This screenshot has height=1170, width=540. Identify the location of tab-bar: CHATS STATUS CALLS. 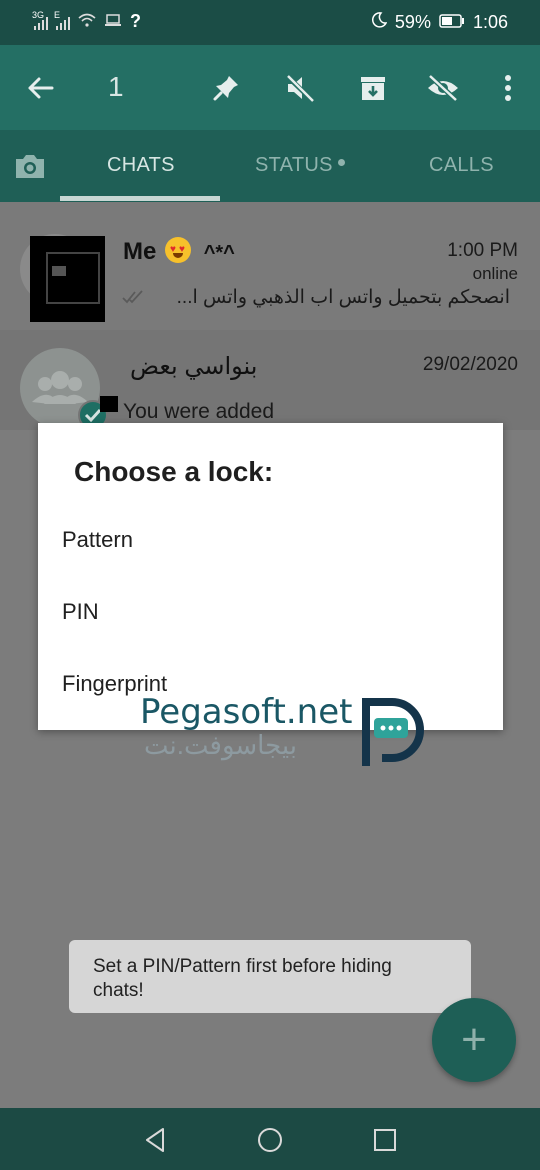
(270, 166).